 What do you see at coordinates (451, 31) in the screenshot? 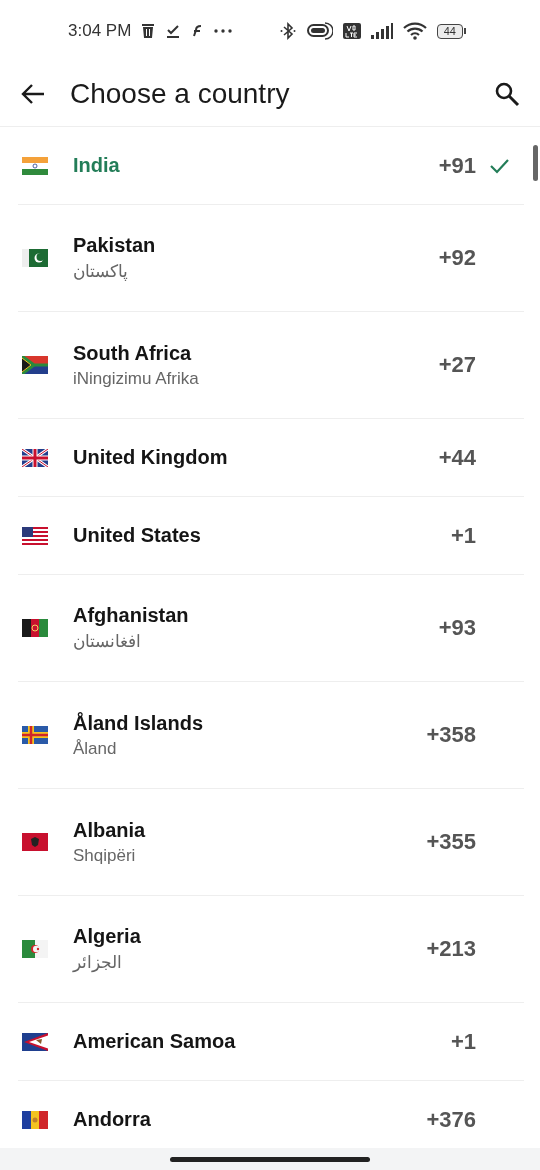
I see `battery-icon: 44` at bounding box center [451, 31].